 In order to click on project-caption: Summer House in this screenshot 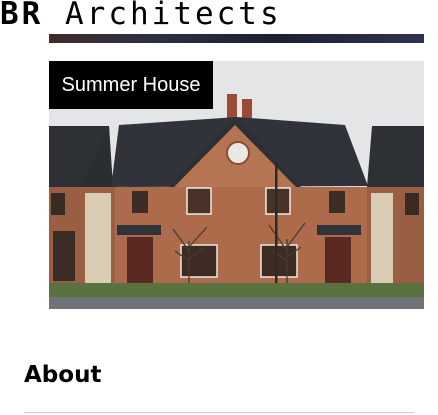, I will do `click(131, 85)`.